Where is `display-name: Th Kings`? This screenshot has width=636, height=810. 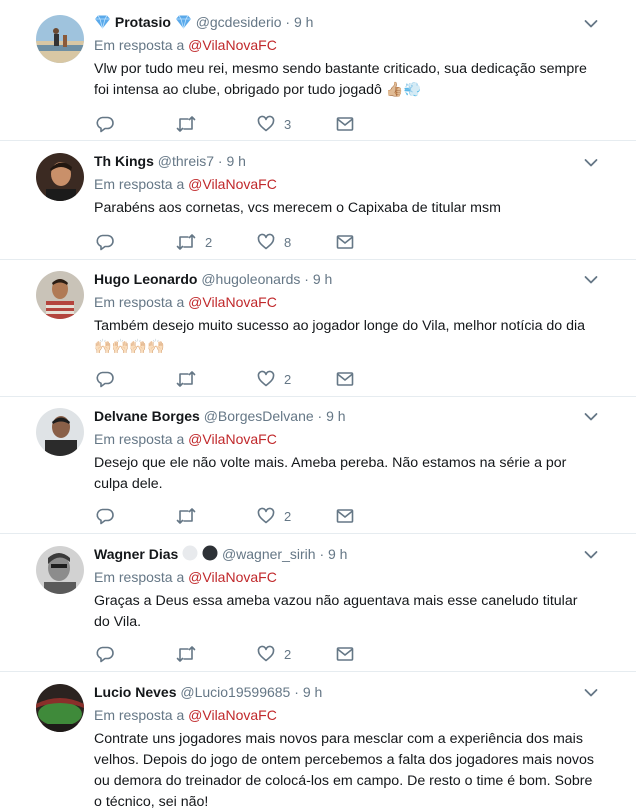
display-name: Th Kings is located at coordinates (124, 161).